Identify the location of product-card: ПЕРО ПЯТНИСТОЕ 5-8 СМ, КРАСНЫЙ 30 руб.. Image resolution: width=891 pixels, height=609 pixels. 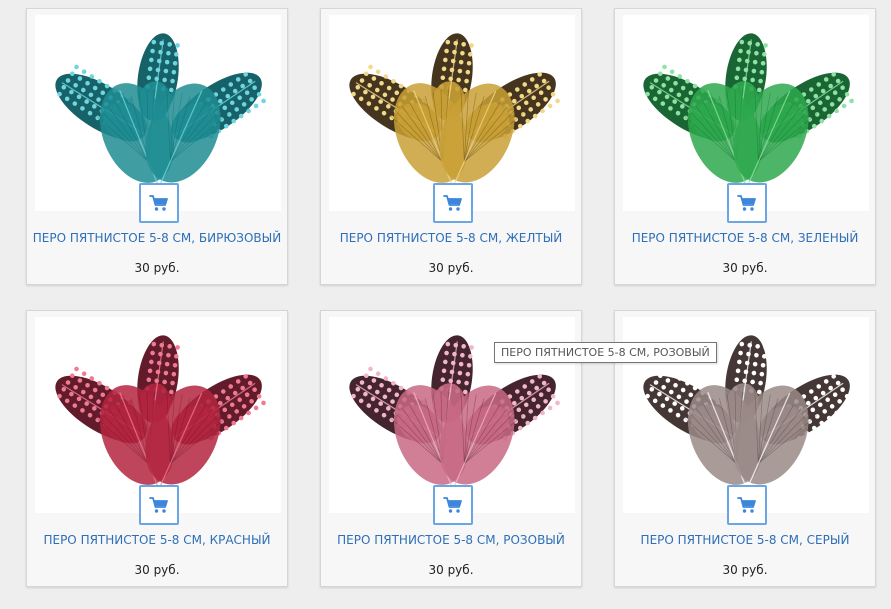
(157, 448).